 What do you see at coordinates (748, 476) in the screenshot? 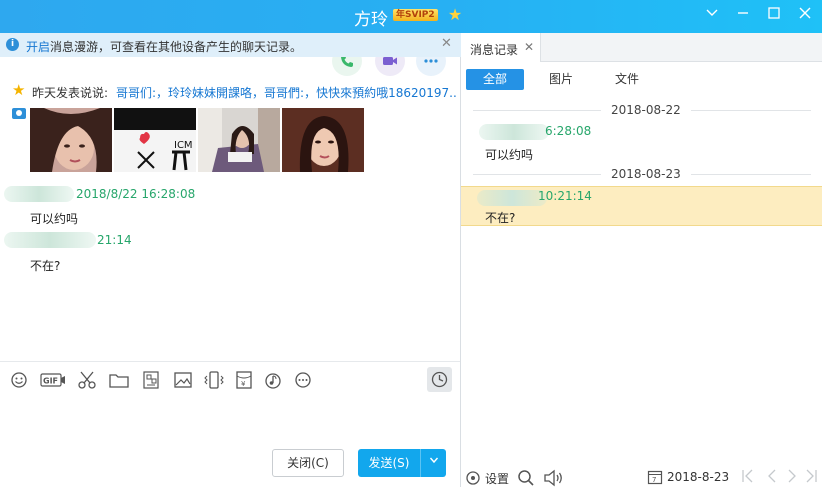
I see `first-page-icon` at bounding box center [748, 476].